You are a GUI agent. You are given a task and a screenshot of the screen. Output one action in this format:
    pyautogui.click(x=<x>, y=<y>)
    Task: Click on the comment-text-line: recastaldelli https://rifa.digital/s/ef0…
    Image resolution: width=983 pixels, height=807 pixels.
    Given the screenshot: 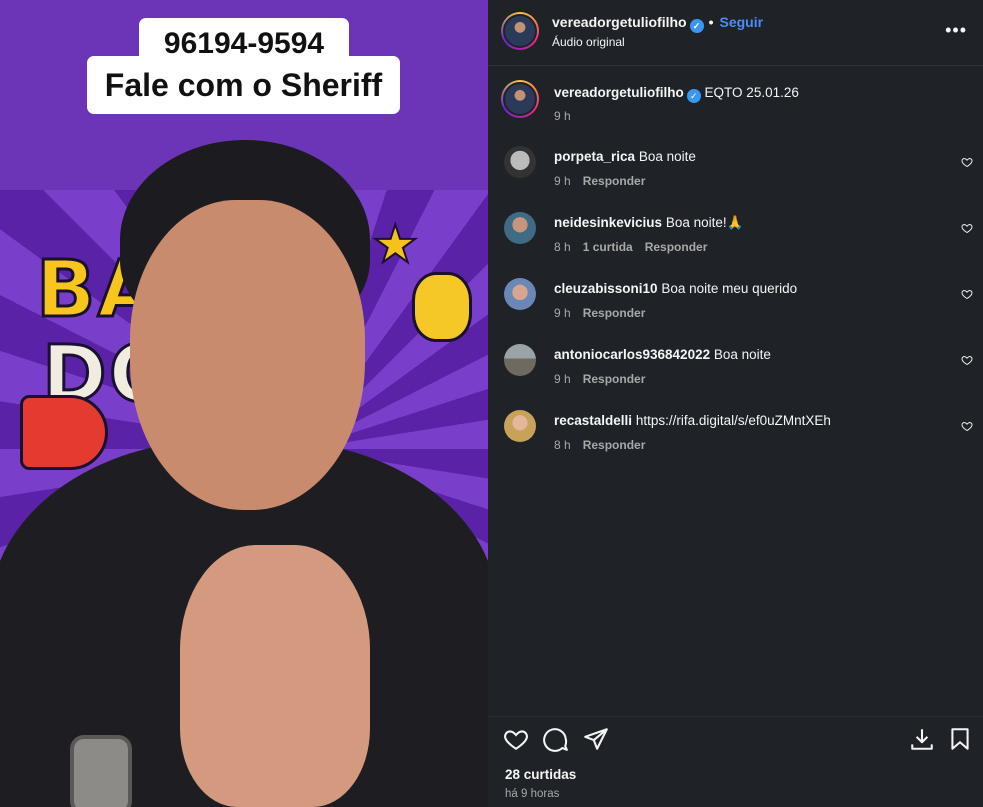 What is the action you would take?
    pyautogui.click(x=749, y=421)
    